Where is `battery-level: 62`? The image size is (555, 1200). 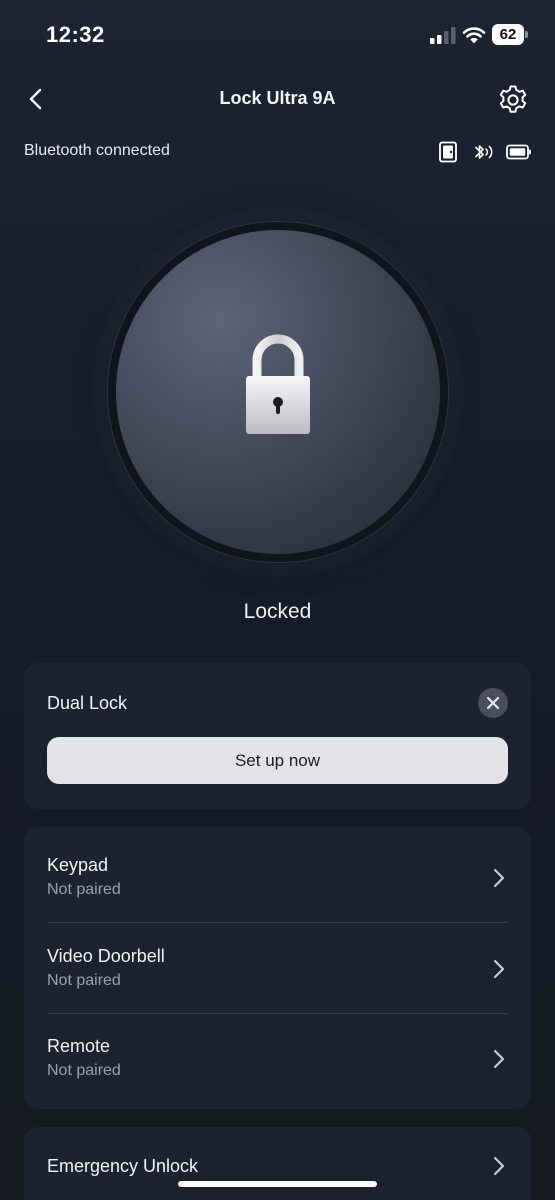
battery-level: 62 is located at coordinates (508, 34).